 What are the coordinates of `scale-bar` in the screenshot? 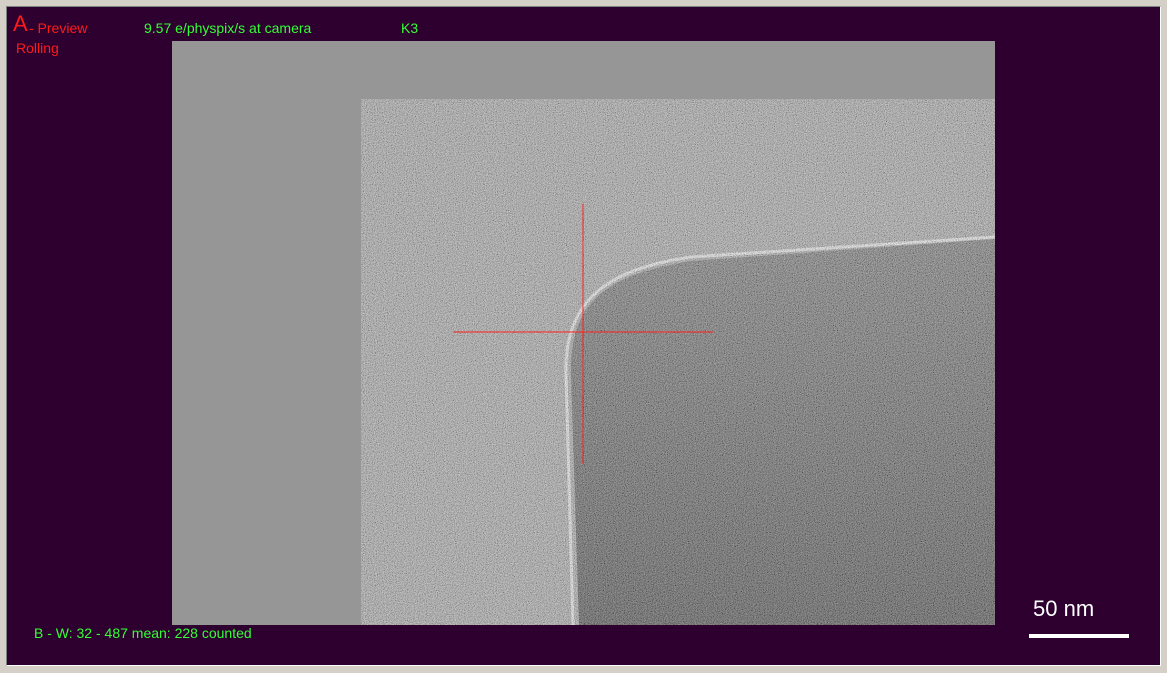 It's located at (1079, 636).